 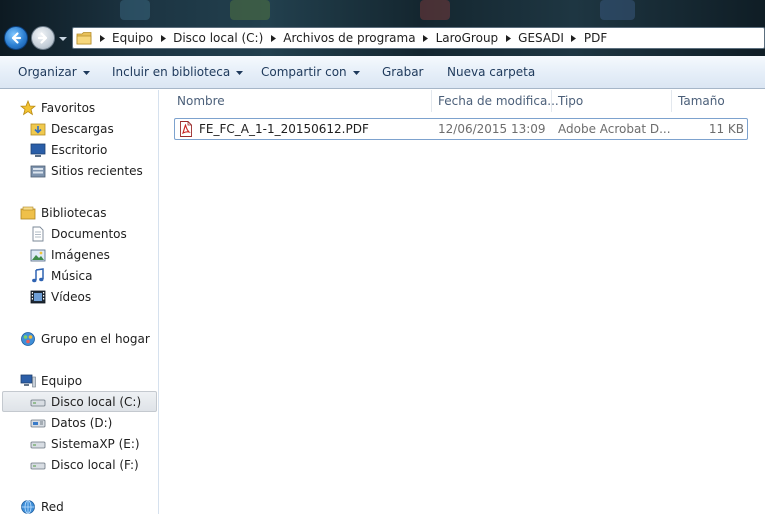 I want to click on nav-item-label: Música, so click(x=72, y=275).